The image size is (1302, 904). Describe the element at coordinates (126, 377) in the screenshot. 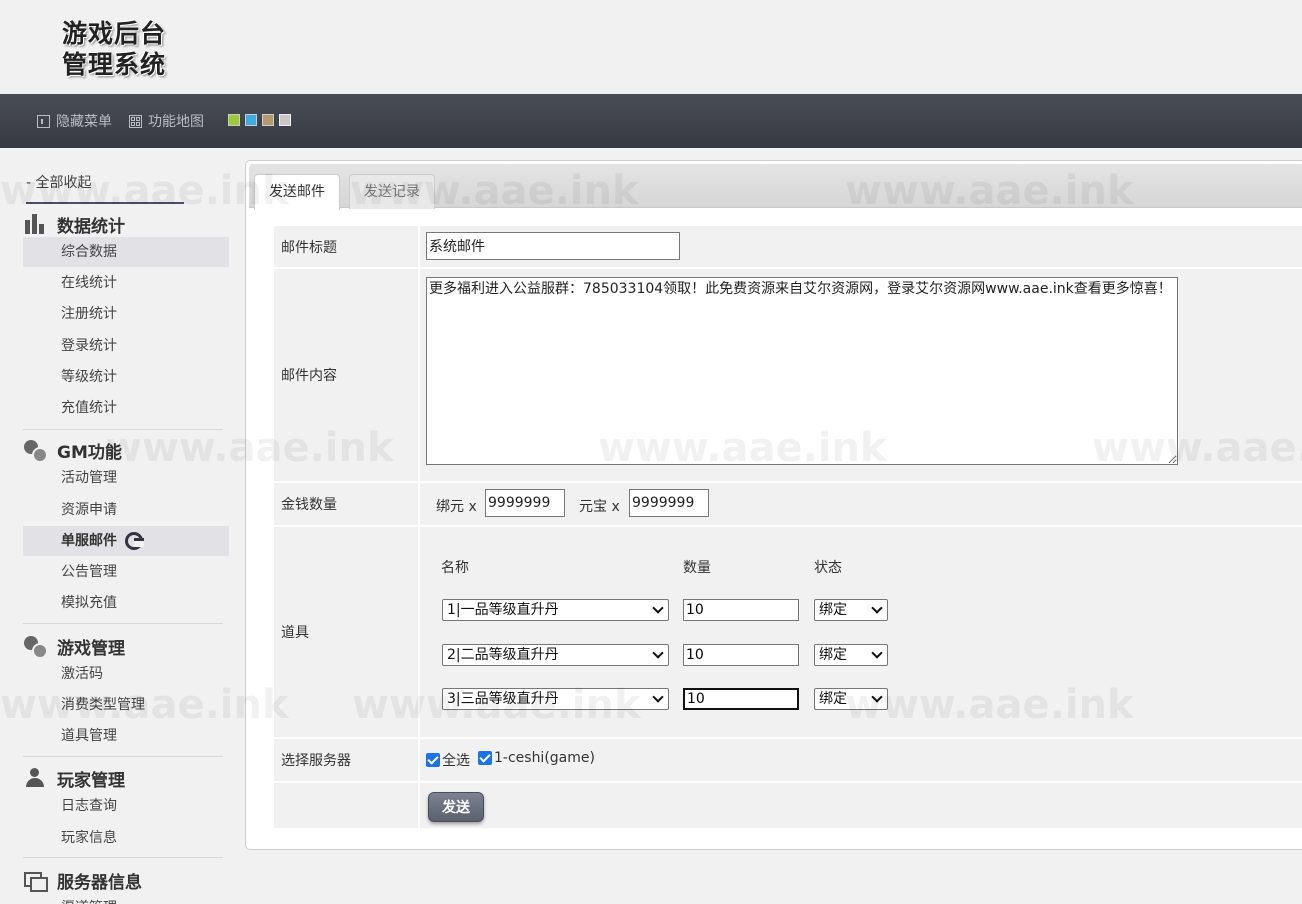

I see `sidebar-item-level: 等级统计` at that location.